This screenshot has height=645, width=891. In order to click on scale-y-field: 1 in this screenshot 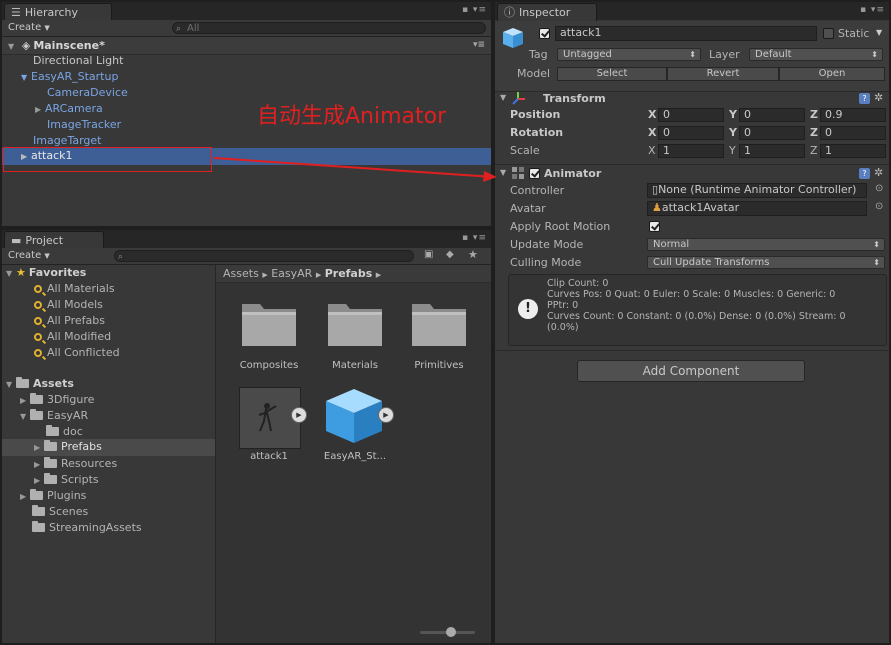, I will do `click(772, 151)`.